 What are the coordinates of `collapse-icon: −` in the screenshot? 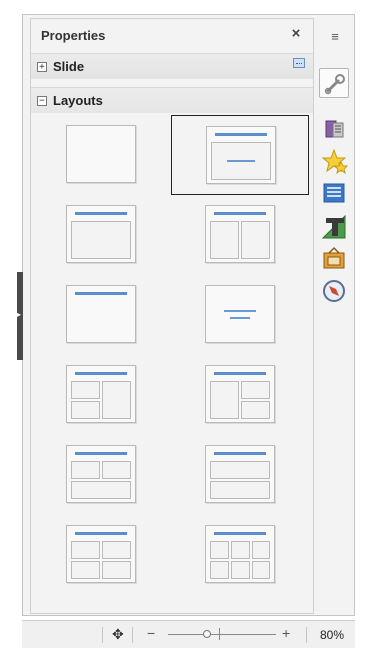 It's located at (42, 101).